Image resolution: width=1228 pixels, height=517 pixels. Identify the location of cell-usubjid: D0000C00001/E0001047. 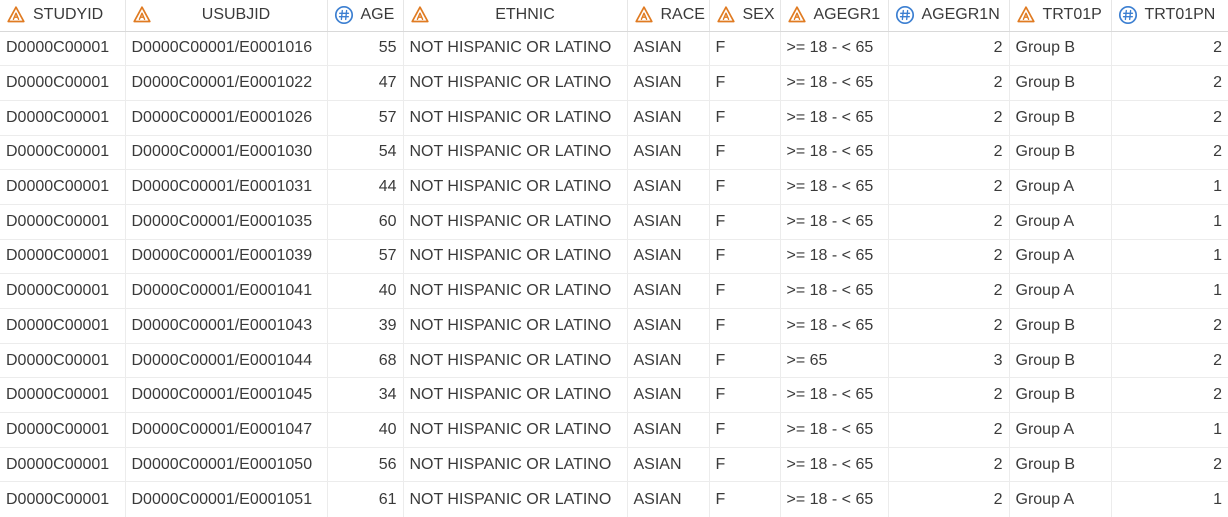
(226, 430).